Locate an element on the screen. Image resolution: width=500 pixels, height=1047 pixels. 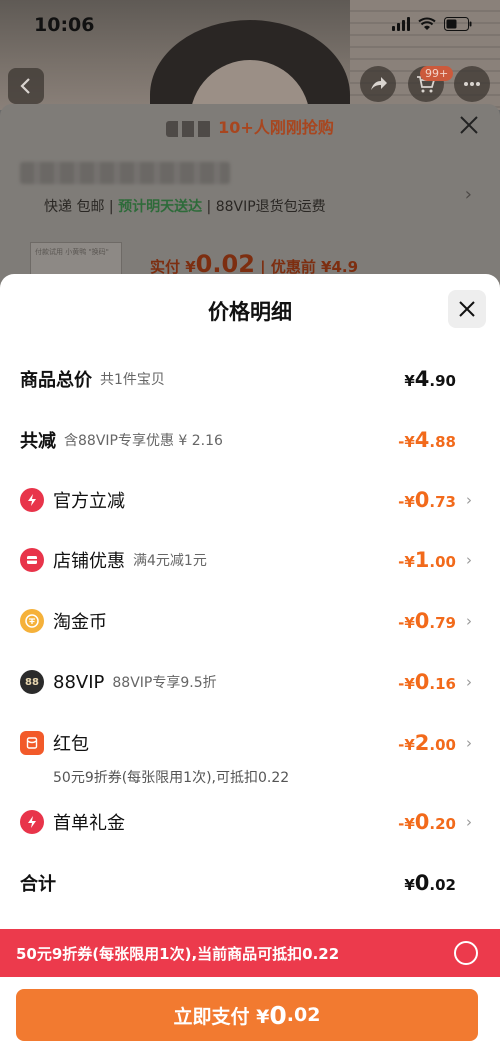
gold-coin-icon is located at coordinates (32, 621).